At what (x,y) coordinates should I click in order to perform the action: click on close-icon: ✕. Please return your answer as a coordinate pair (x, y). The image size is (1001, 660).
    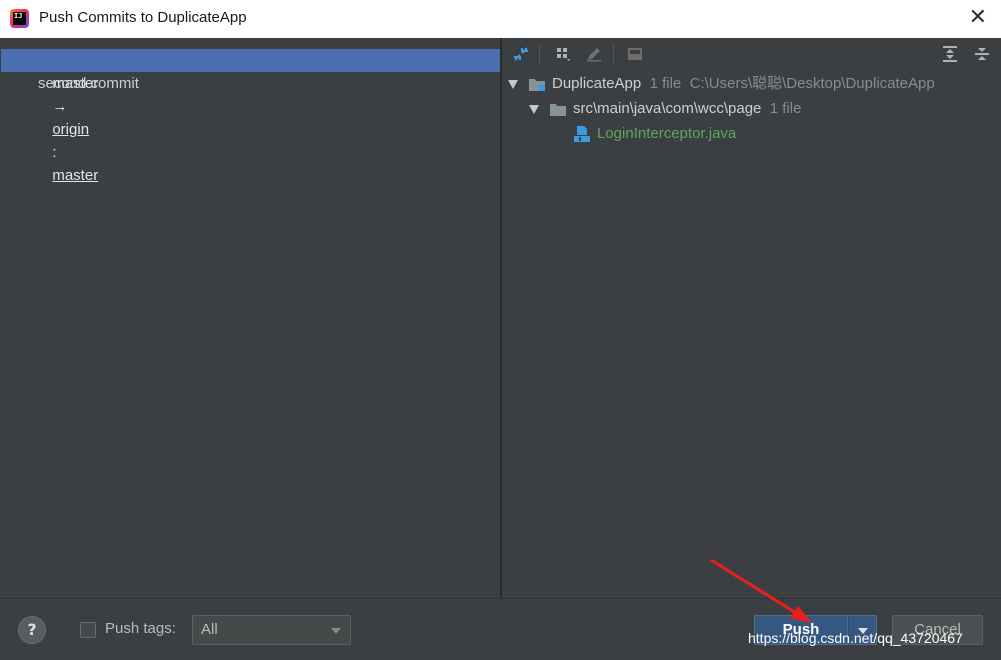
    Looking at the image, I should click on (978, 18).